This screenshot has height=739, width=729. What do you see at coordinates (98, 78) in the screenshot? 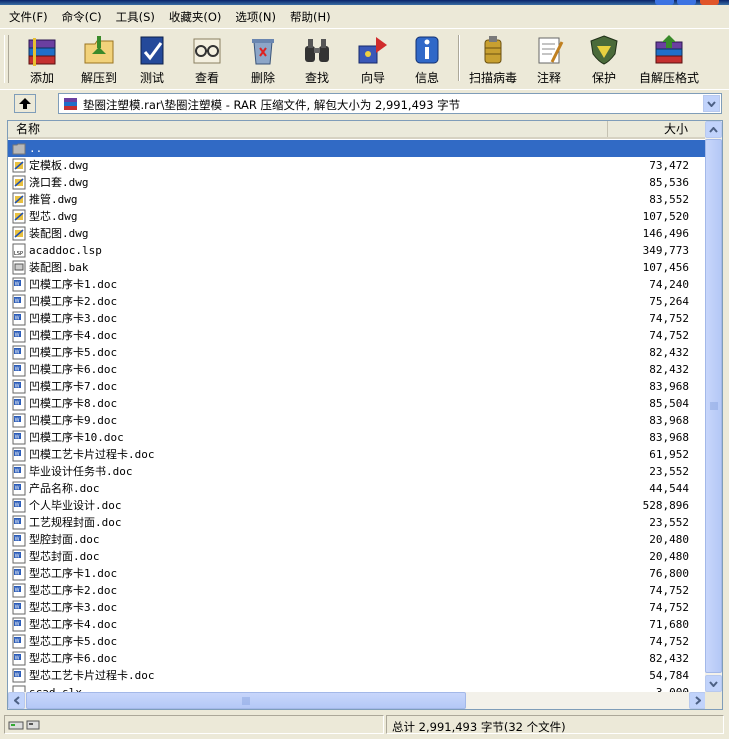
I see `extract-to-label: 解压到` at bounding box center [98, 78].